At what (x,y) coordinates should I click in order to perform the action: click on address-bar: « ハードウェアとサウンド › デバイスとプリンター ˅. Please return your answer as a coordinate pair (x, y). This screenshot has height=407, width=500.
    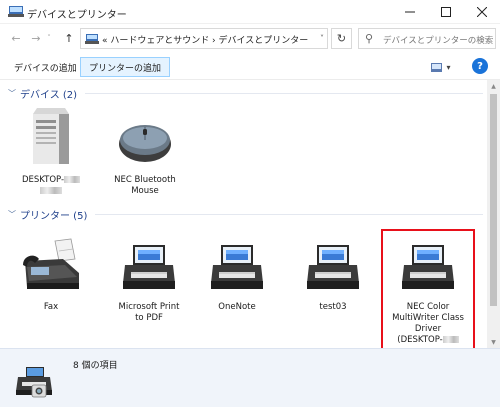
    Looking at the image, I should click on (204, 38).